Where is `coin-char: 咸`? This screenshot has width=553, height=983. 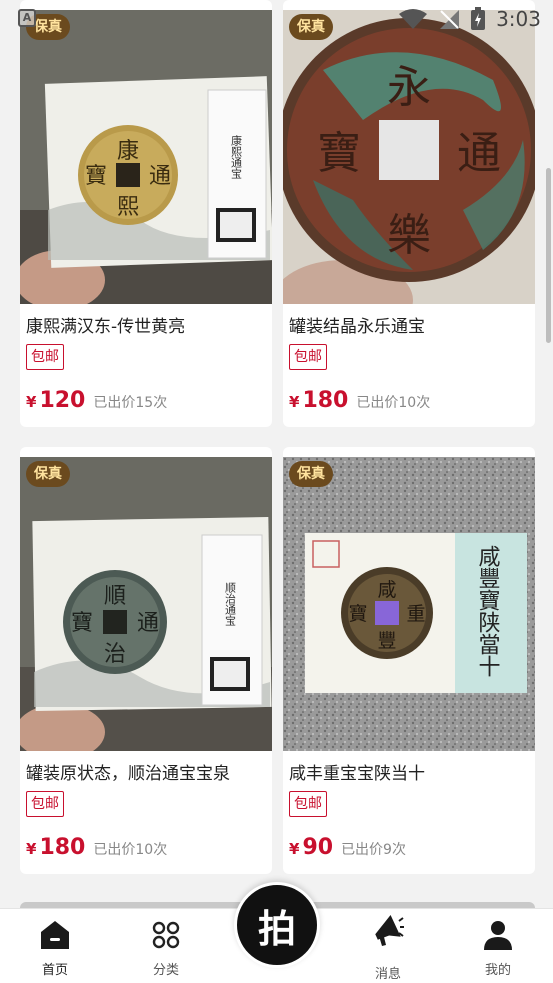 coin-char: 咸 is located at coordinates (386, 590).